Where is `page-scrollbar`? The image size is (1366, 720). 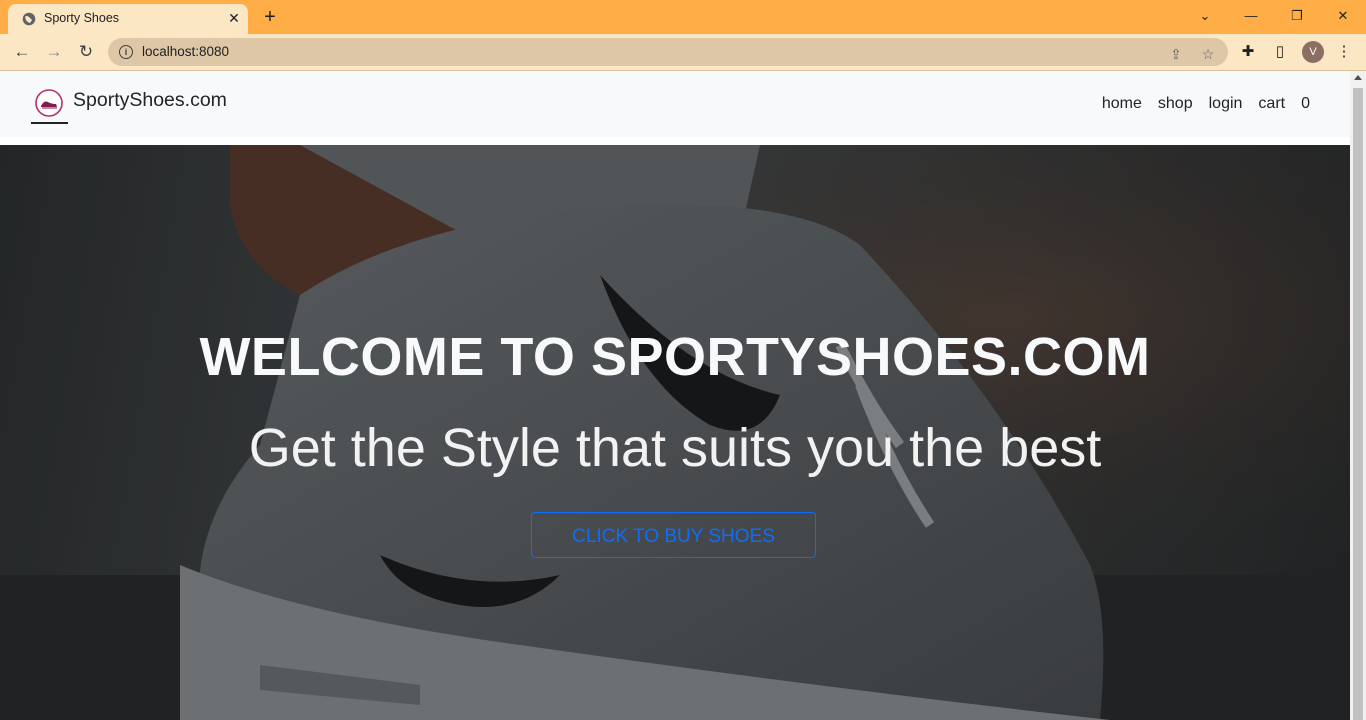 page-scrollbar is located at coordinates (1358, 395).